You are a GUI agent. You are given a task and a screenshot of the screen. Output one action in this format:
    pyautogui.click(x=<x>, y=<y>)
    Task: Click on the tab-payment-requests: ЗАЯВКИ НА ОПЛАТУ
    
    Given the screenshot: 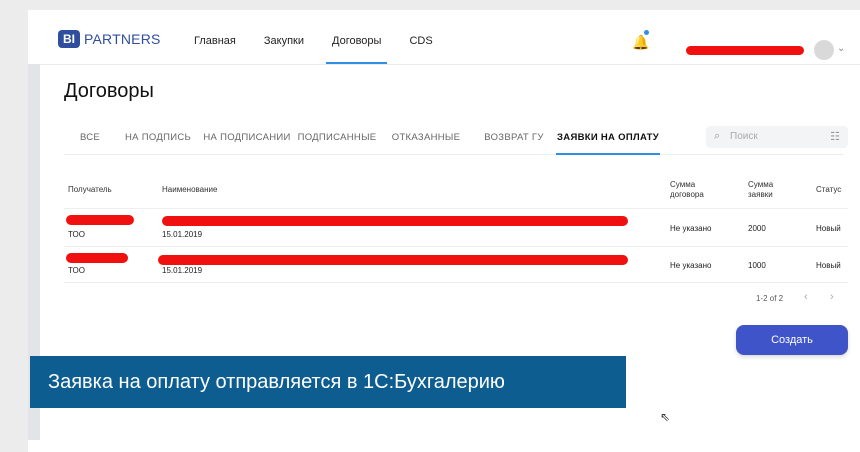 What is the action you would take?
    pyautogui.click(x=608, y=139)
    